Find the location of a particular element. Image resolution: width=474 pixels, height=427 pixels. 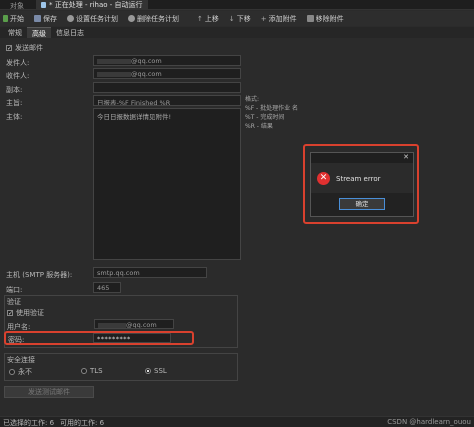

remove-icon is located at coordinates (310, 18).